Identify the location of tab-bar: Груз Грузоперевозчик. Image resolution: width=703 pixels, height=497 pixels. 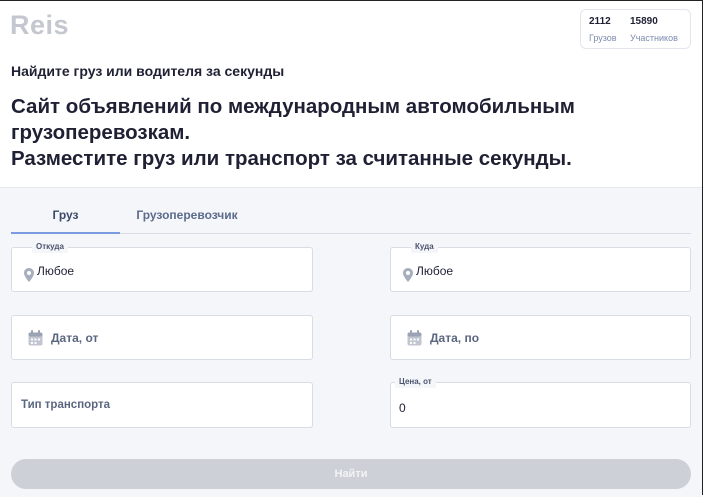
(351, 220).